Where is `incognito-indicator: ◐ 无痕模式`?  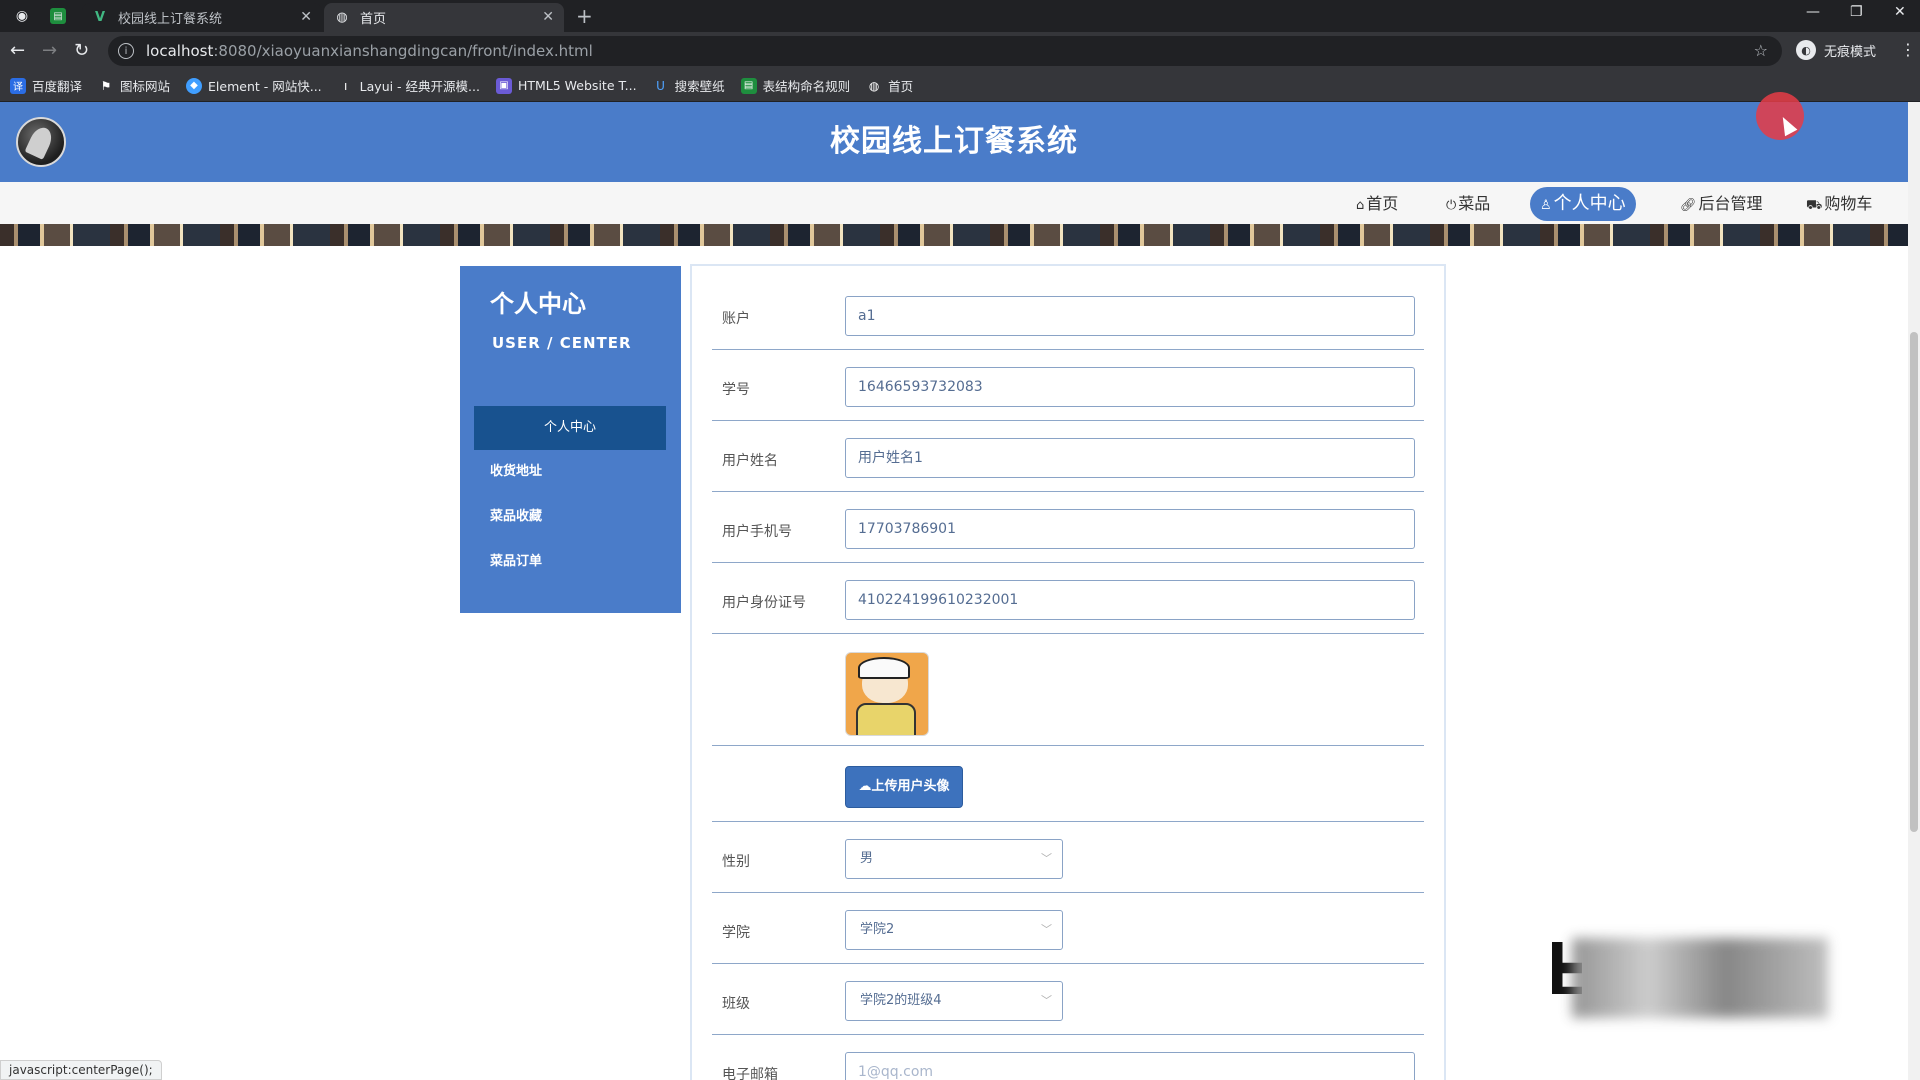 incognito-indicator: ◐ 无痕模式 is located at coordinates (1836, 50).